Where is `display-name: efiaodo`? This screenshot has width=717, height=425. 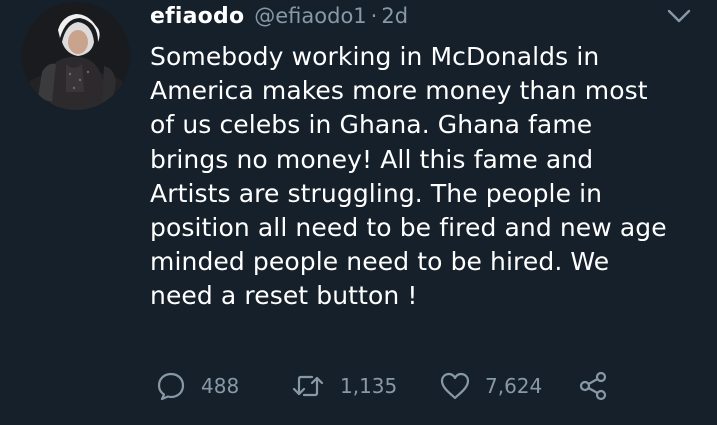 display-name: efiaodo is located at coordinates (197, 16).